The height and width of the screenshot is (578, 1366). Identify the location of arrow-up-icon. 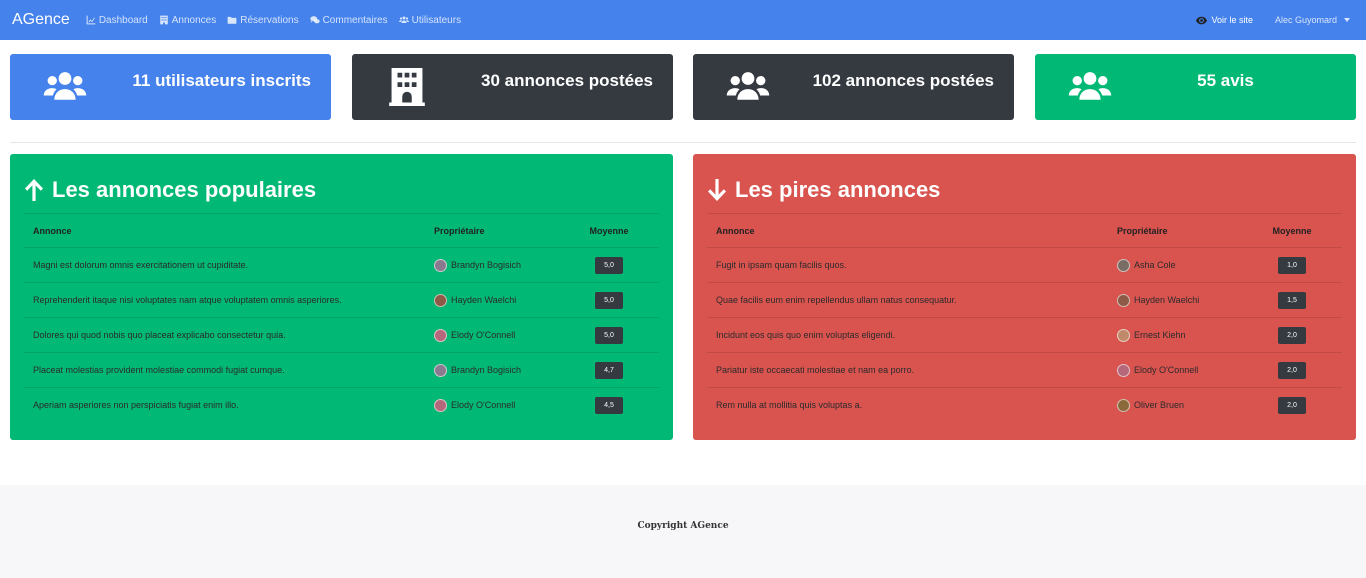
(34, 190).